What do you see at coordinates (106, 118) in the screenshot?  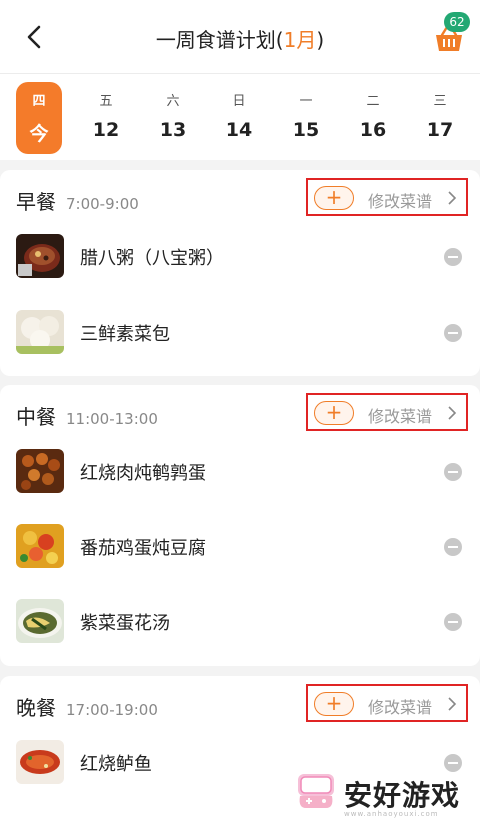 I see `day-tab: 五 12` at bounding box center [106, 118].